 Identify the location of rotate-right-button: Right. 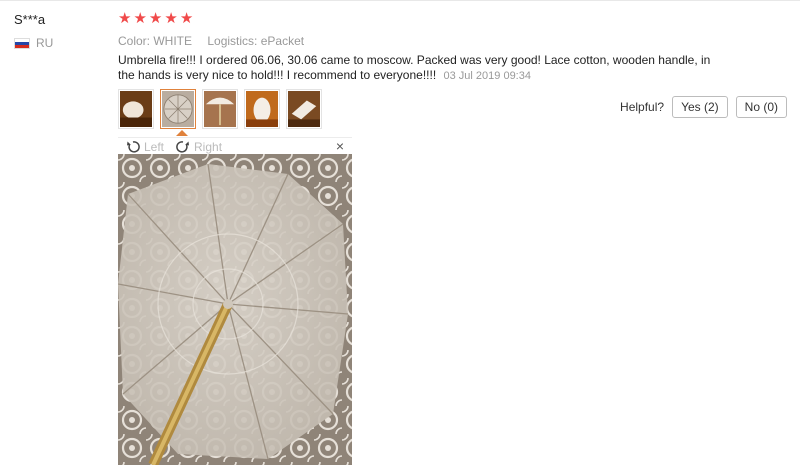
(199, 147).